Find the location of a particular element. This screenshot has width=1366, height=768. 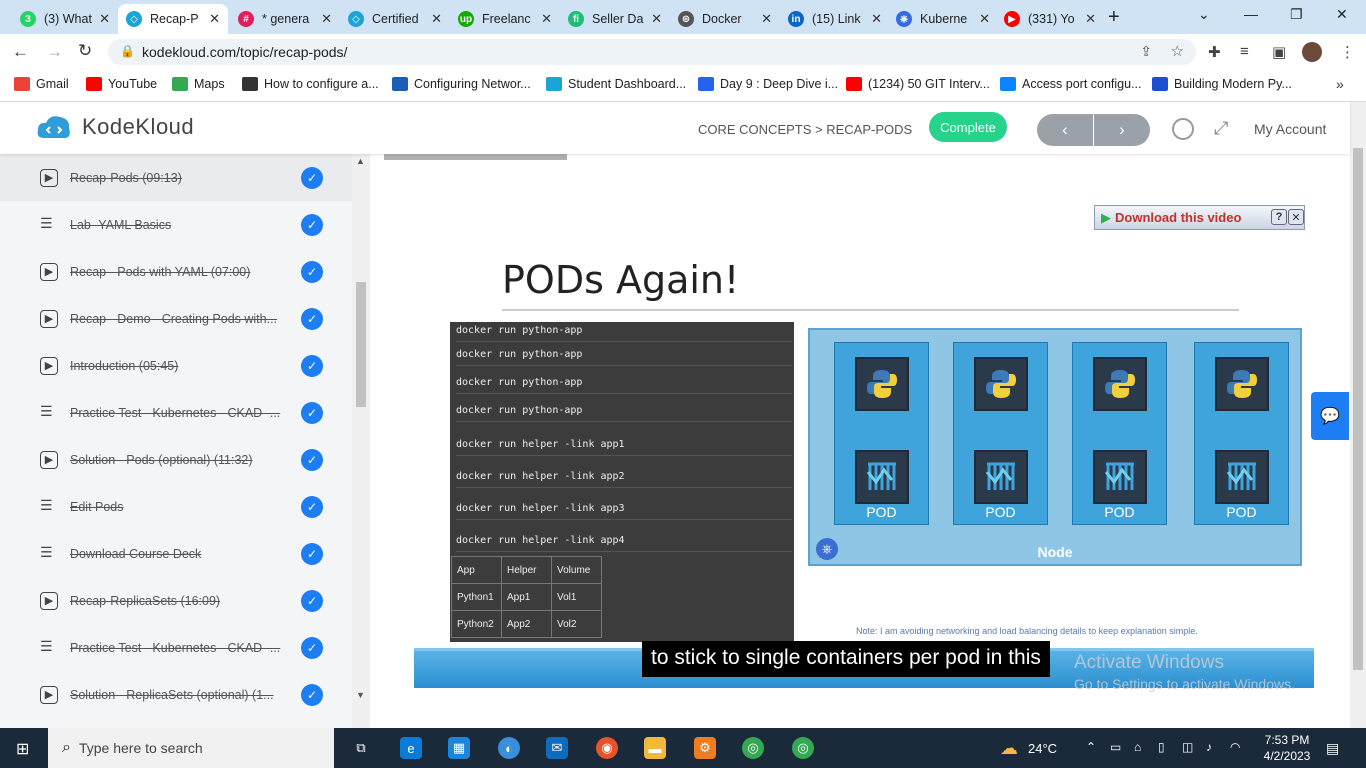

scroll-up-arrow-icon: ▲ is located at coordinates (360, 161).